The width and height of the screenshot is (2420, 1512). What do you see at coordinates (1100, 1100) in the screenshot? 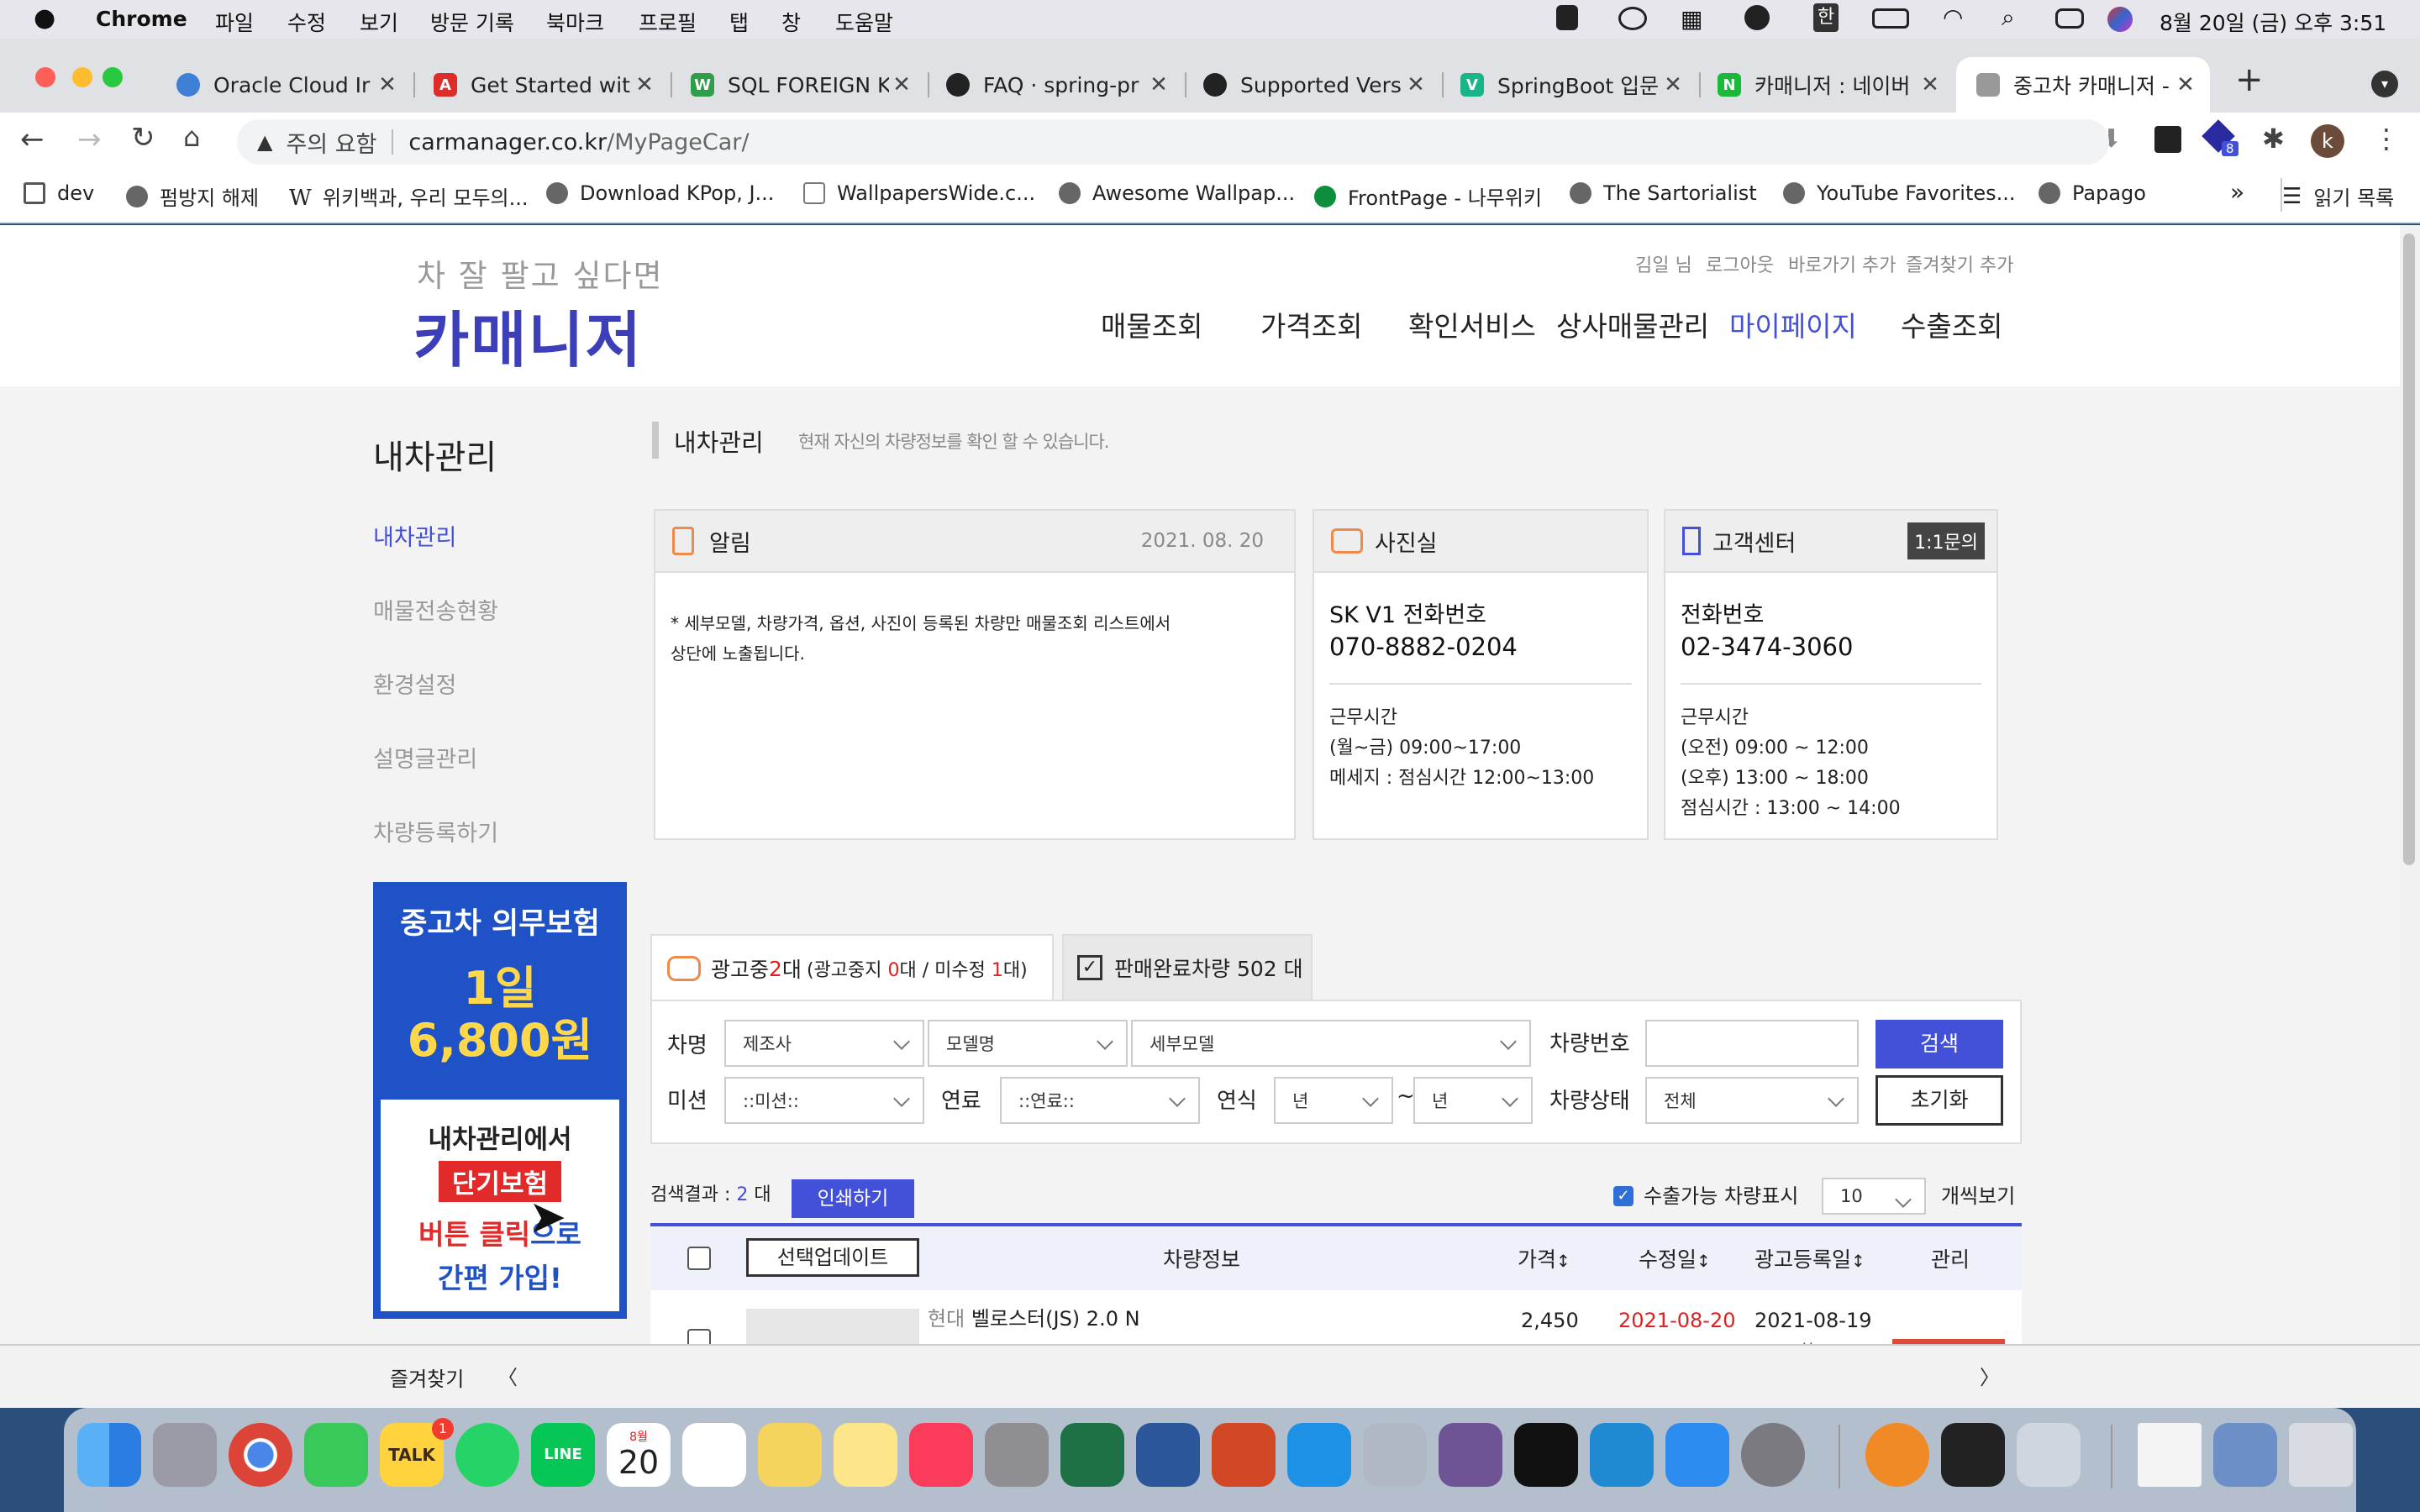
I see `fuel-select: ::연료::` at bounding box center [1100, 1100].